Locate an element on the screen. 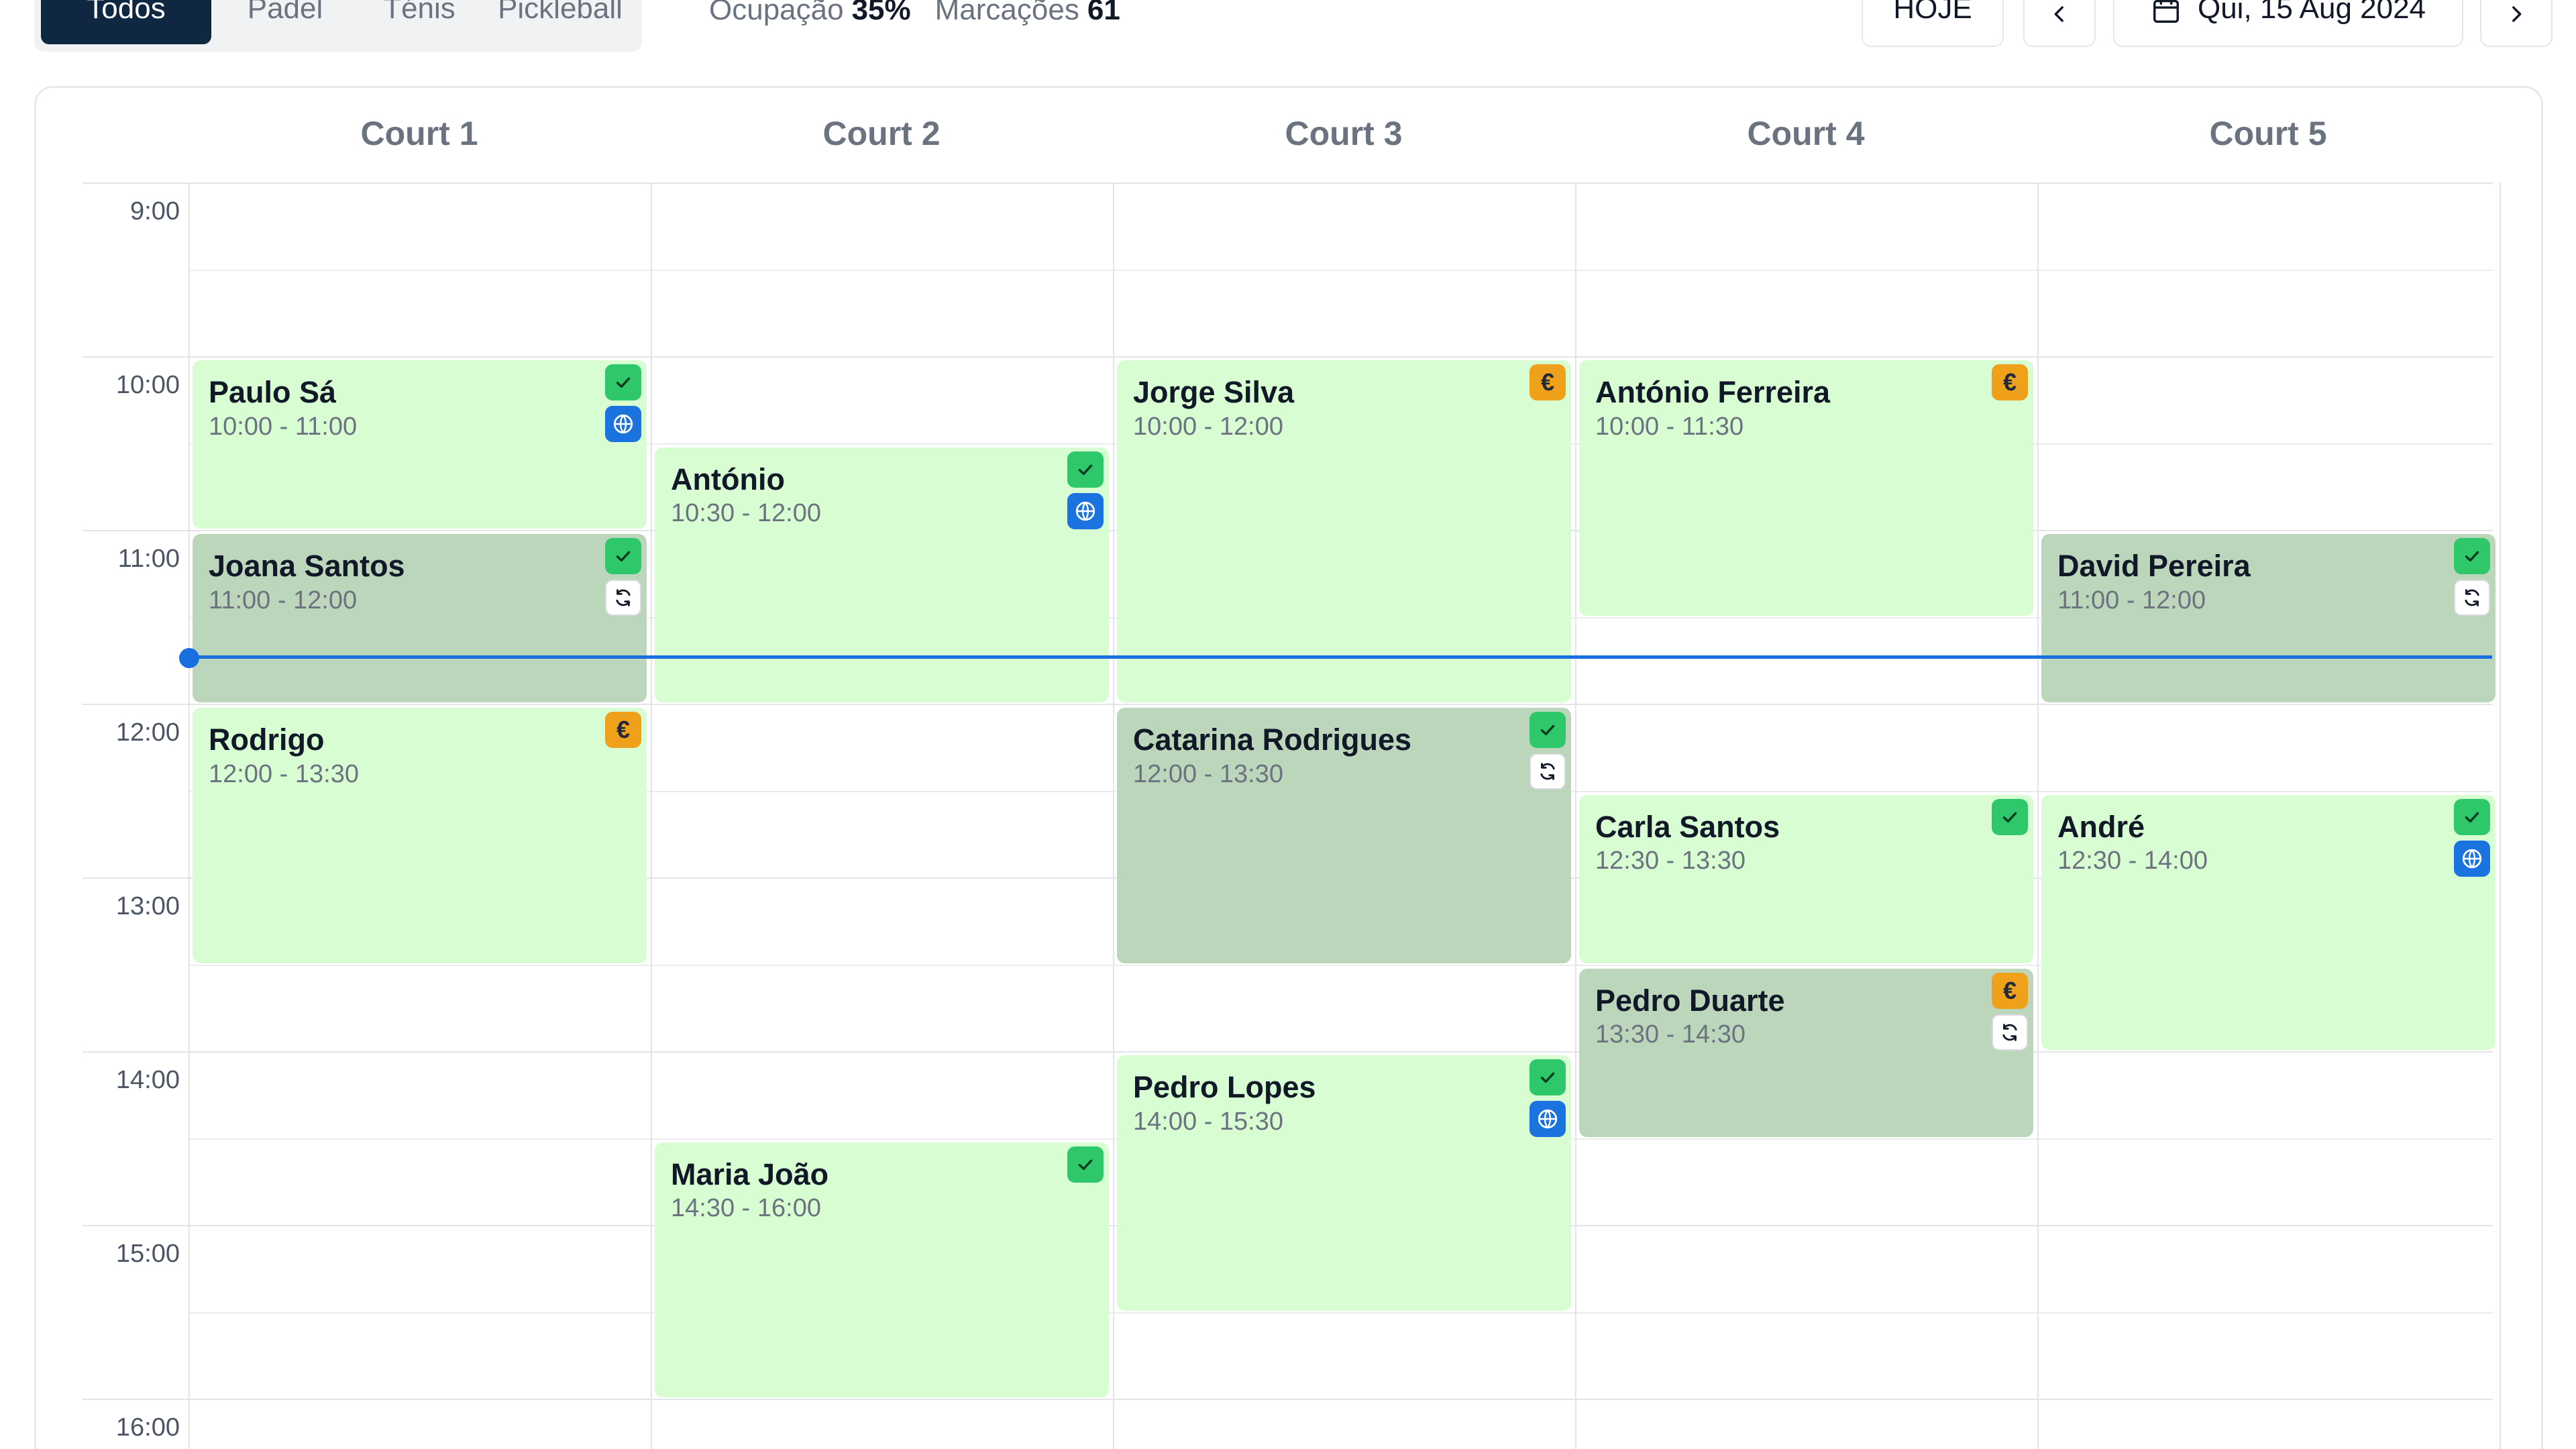 The image size is (2576, 1449). booking-card: Catarina Rodrigues 12:00 - 13:30 is located at coordinates (1344, 835).